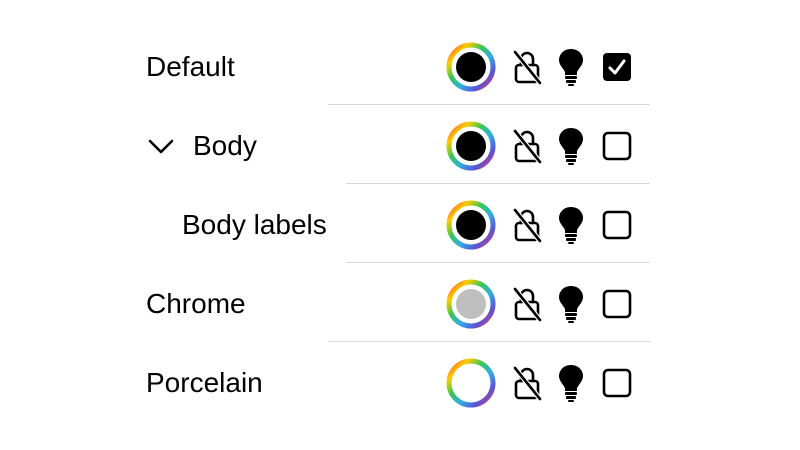 This screenshot has width=800, height=450. What do you see at coordinates (204, 382) in the screenshot?
I see `layer-label: Porcelain` at bounding box center [204, 382].